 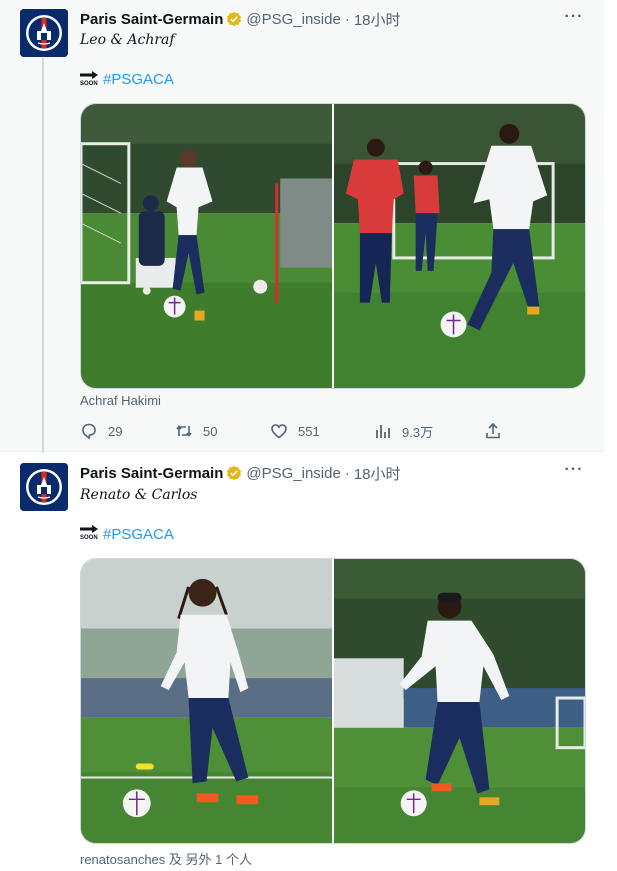 What do you see at coordinates (459, 701) in the screenshot?
I see `carlos-training-photo` at bounding box center [459, 701].